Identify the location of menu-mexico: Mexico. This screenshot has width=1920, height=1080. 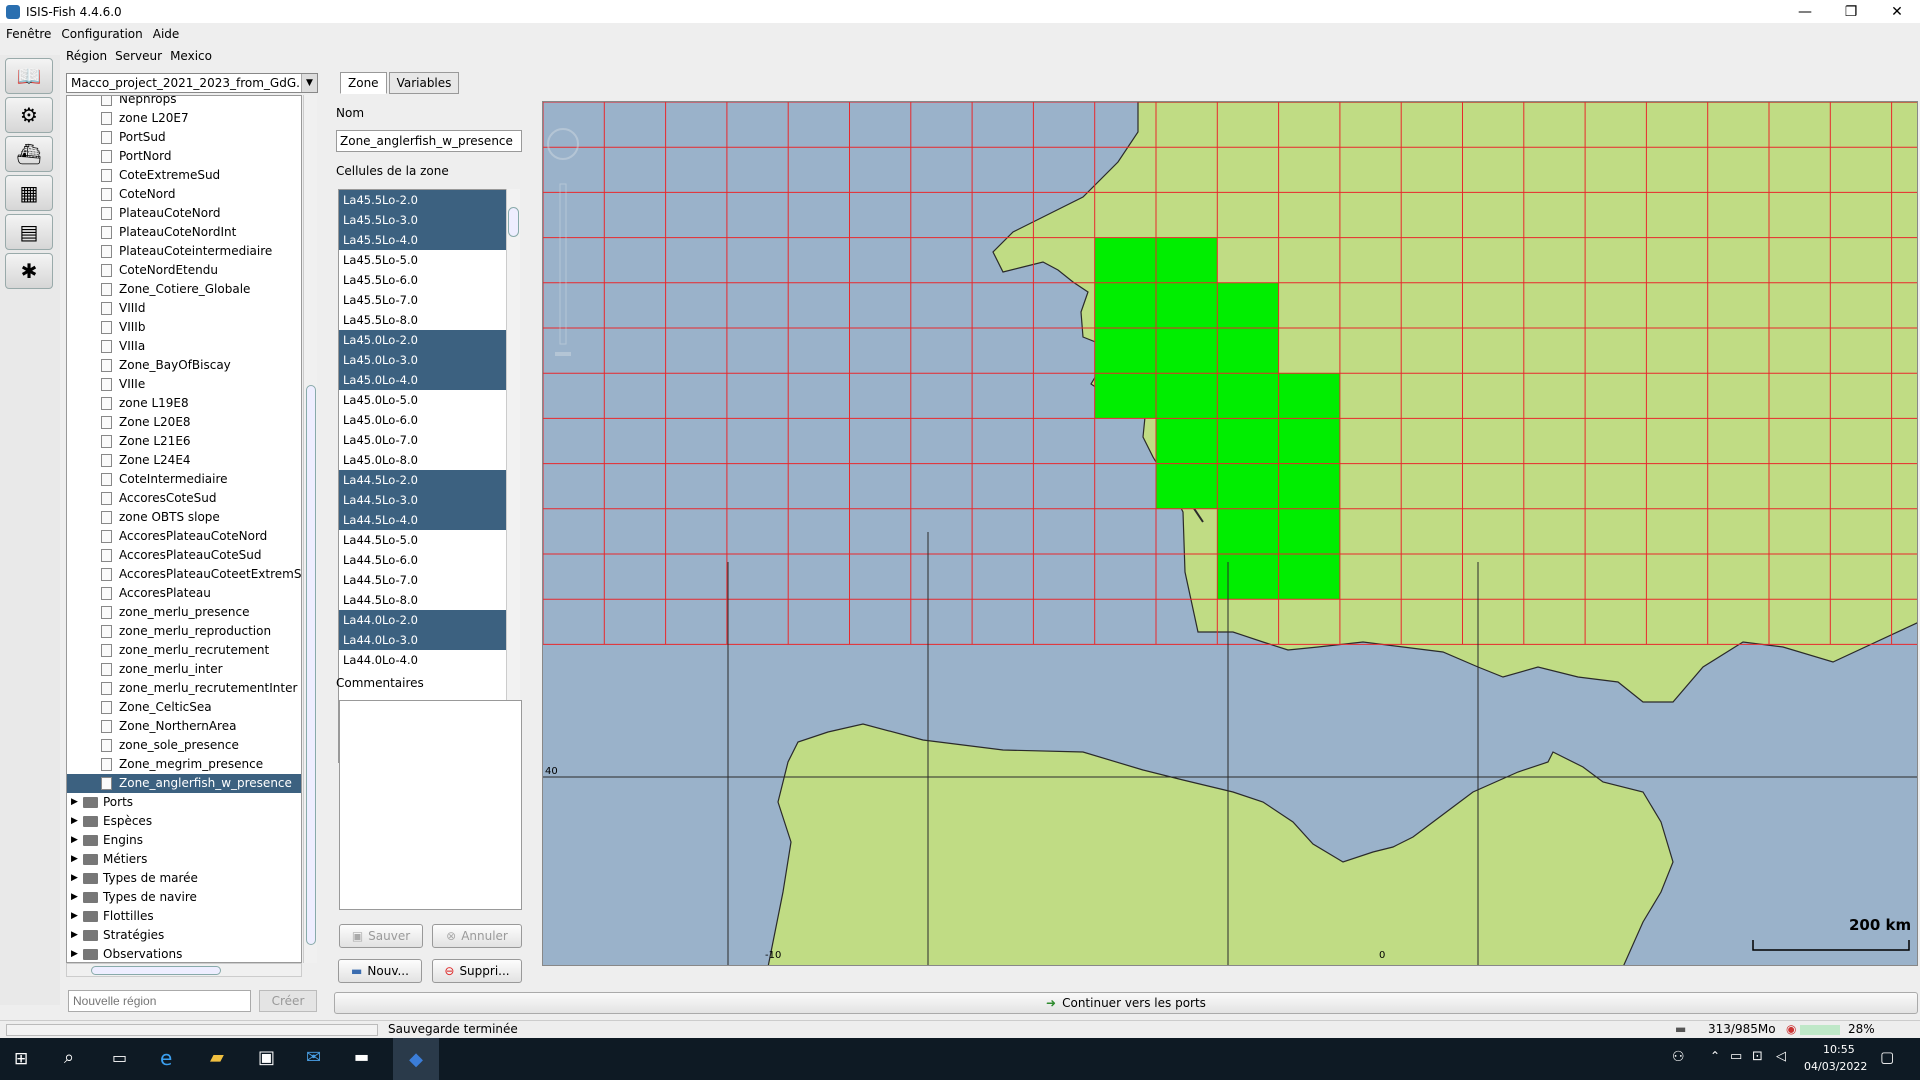
(191, 57).